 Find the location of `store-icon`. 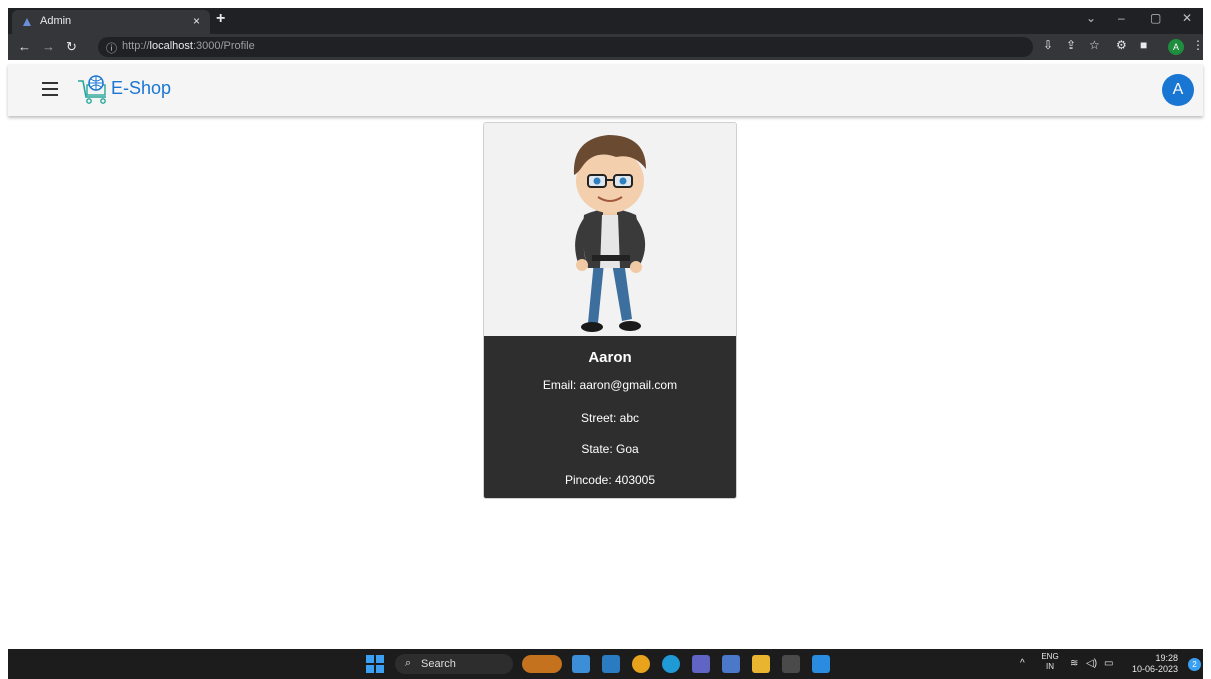

store-icon is located at coordinates (581, 664).